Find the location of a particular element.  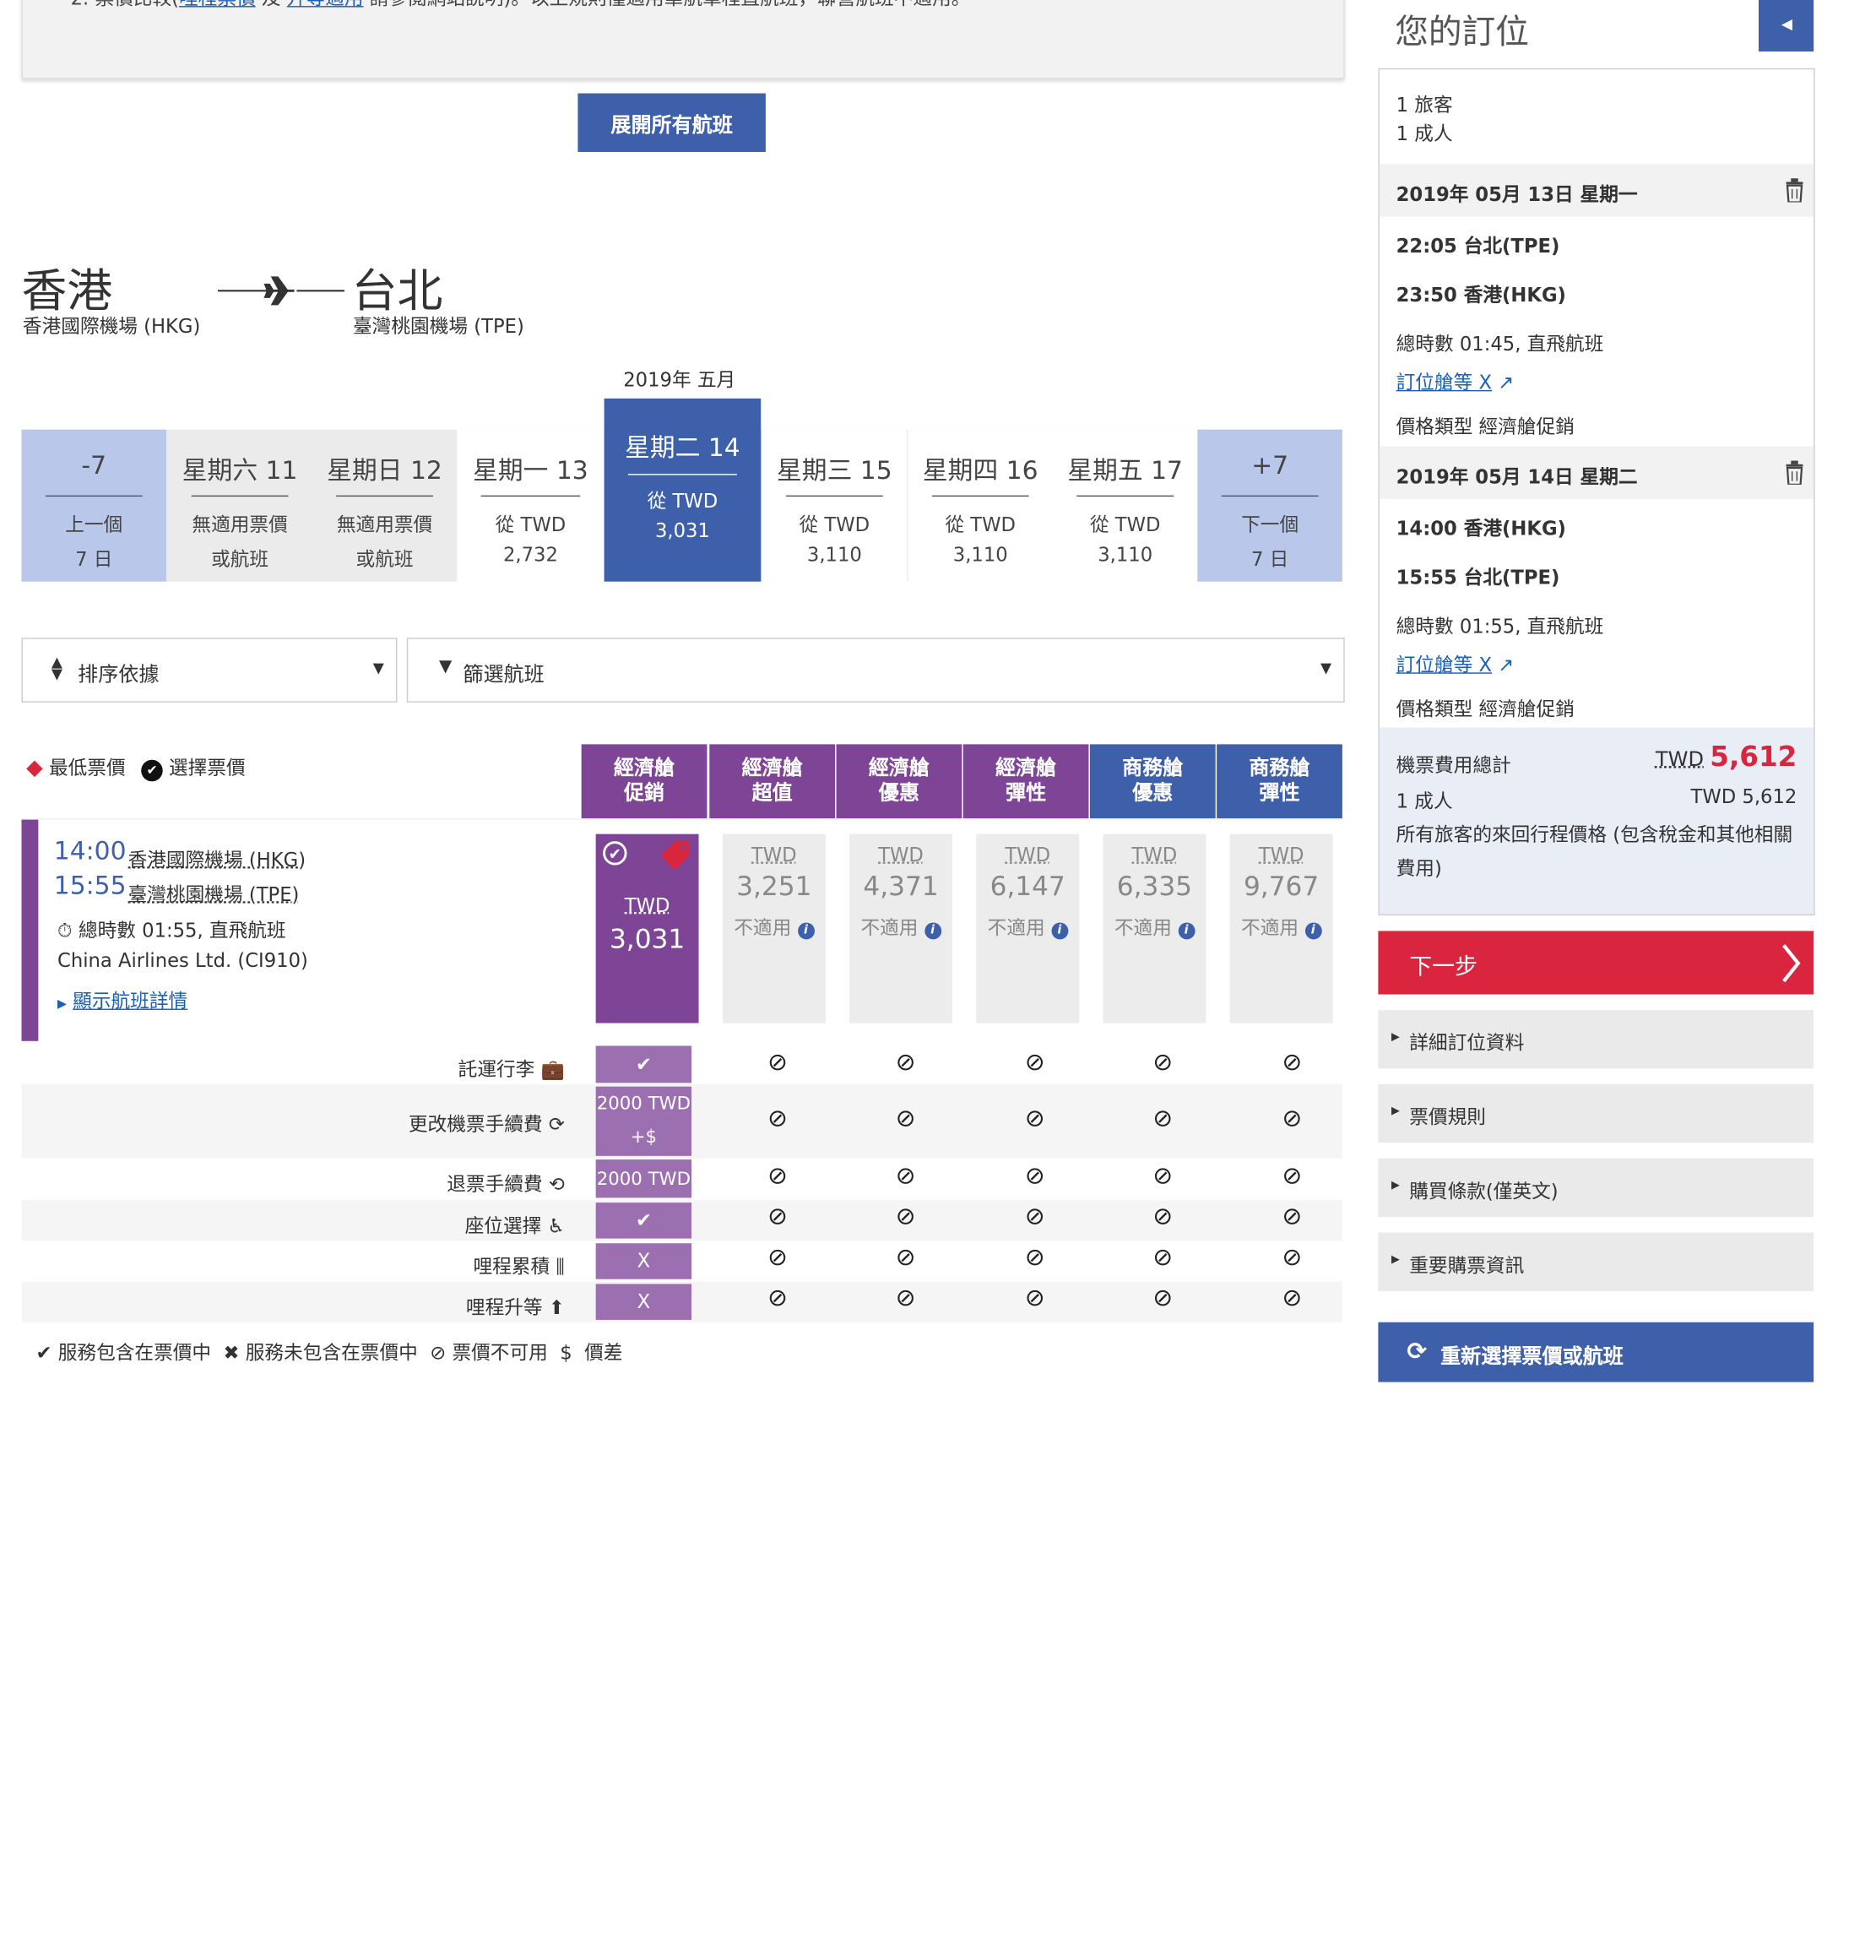

fare-economy-saver: TWD 4,371 不適用 i is located at coordinates (900, 929).